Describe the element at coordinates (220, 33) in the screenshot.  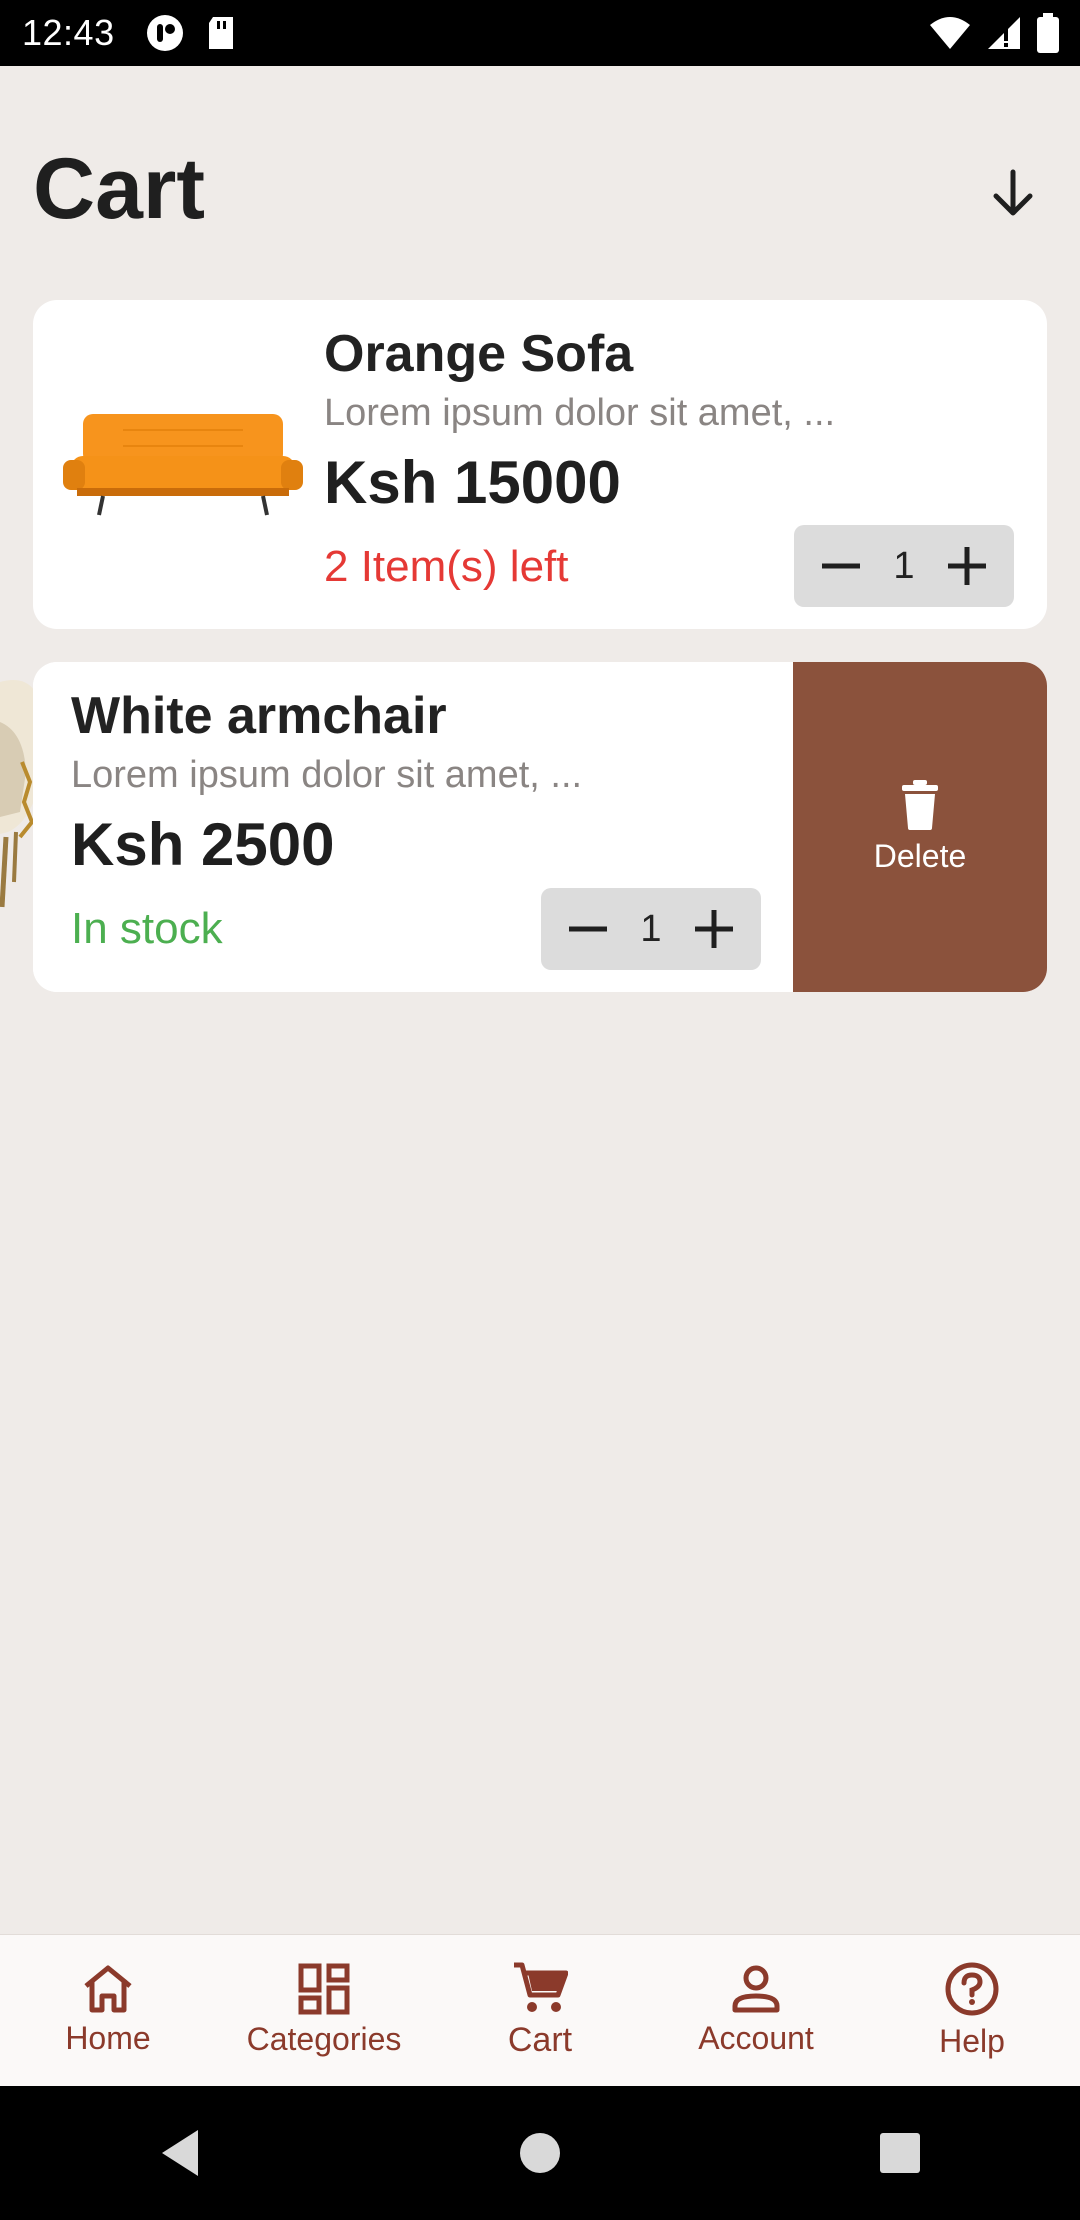
I see `sd-card-icon` at that location.